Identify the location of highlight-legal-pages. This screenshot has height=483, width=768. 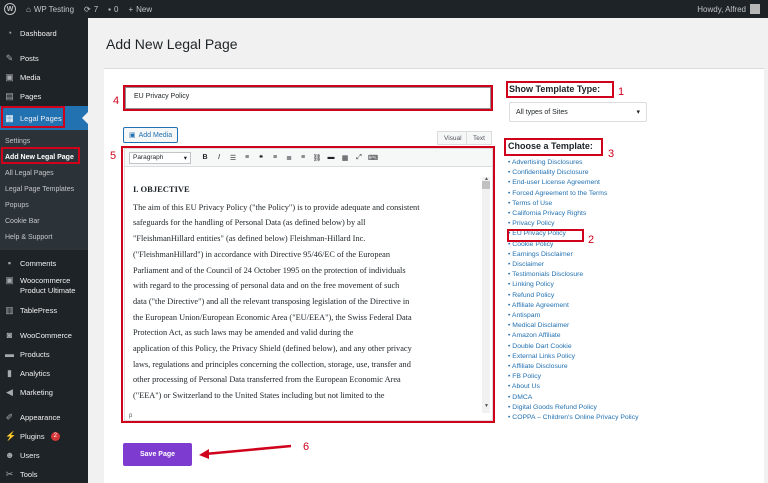
(33, 117).